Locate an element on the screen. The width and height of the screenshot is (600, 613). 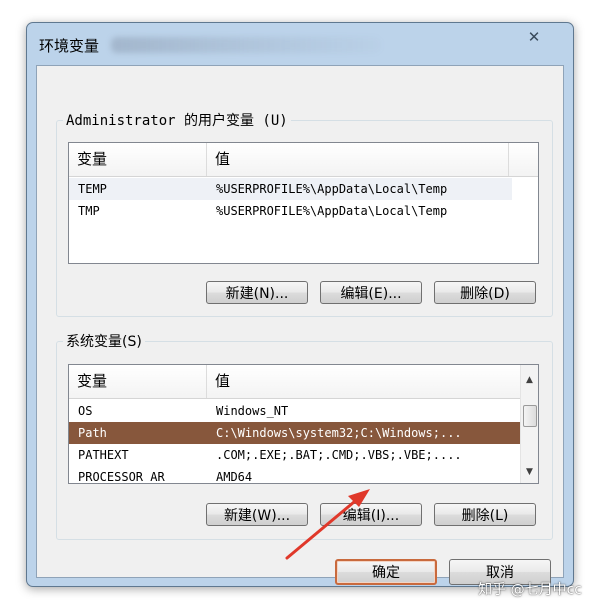
user-list-header: 变量 值 is located at coordinates (303, 160).